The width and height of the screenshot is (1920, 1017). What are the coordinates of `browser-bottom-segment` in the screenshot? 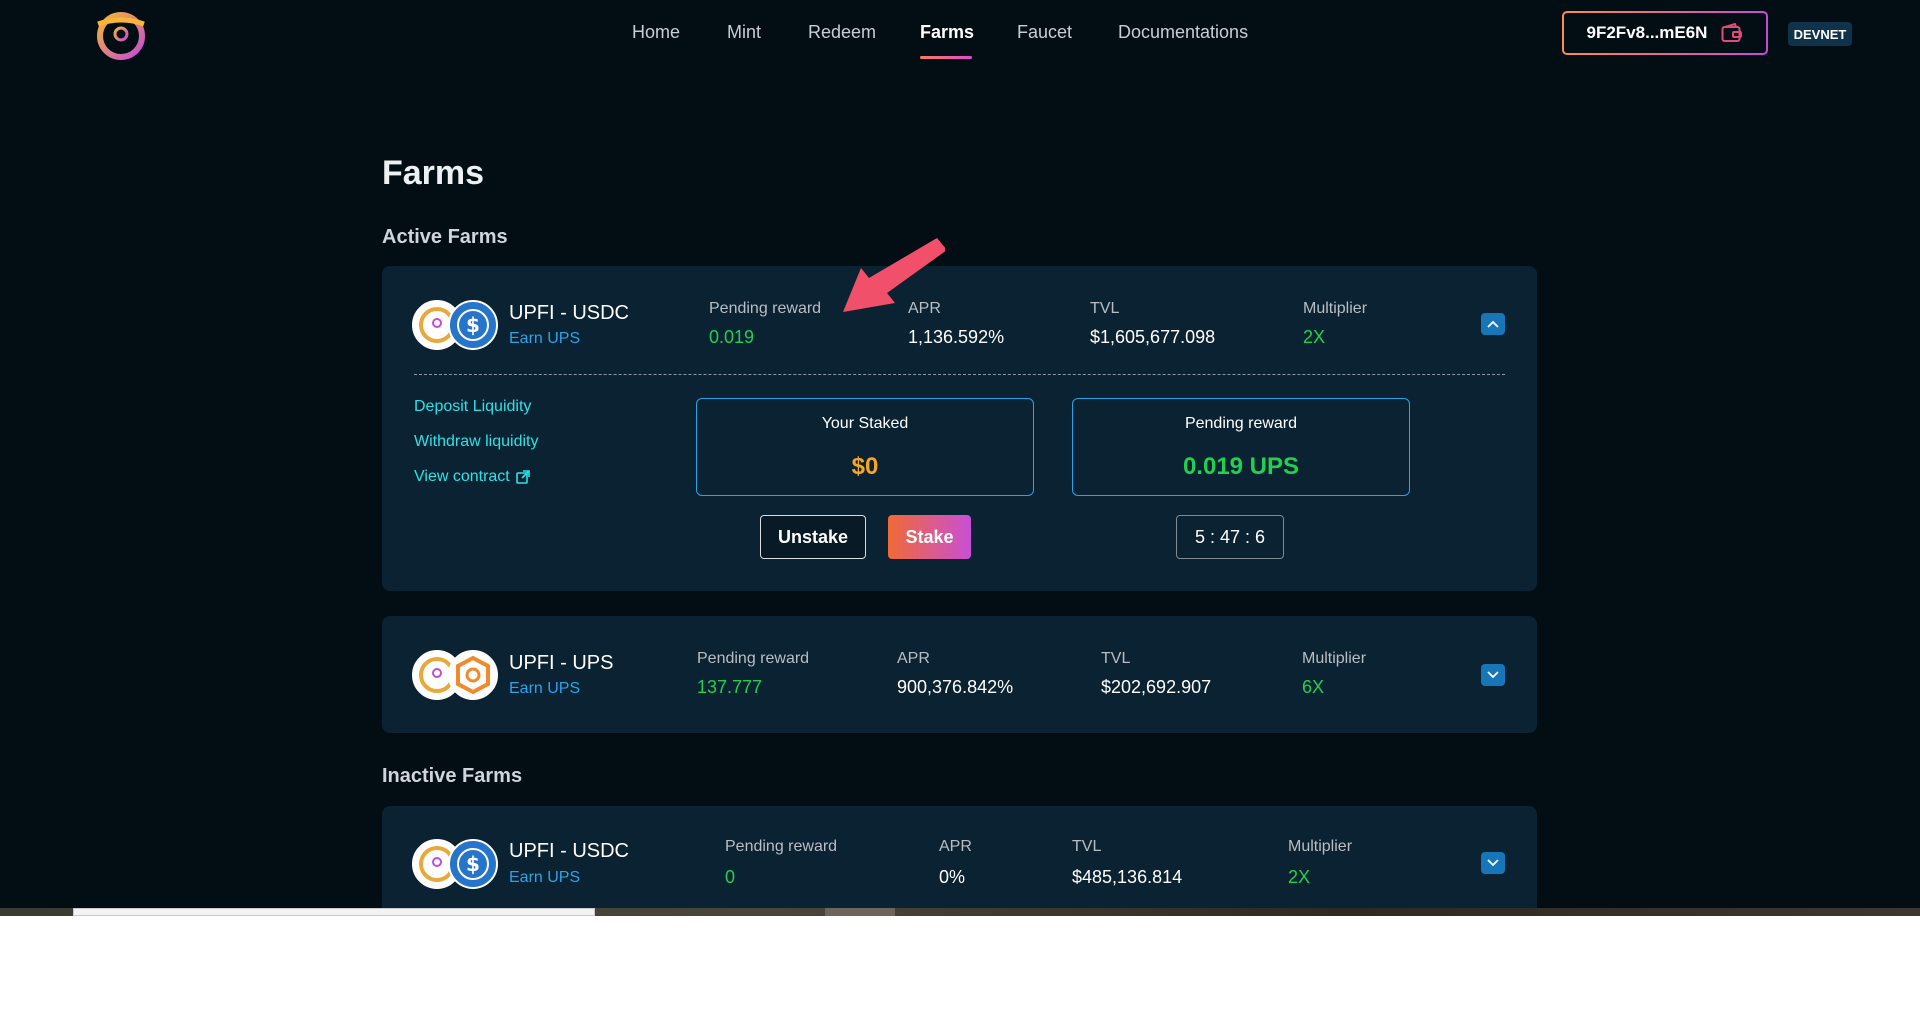 It's located at (860, 912).